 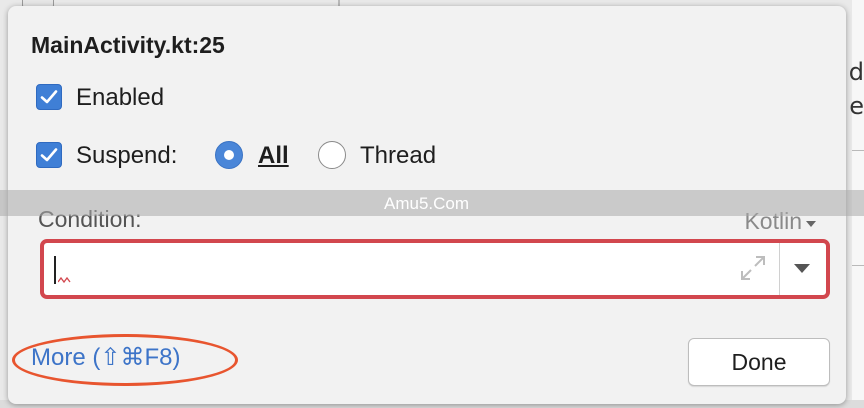 I want to click on enabled-label: Enabled, so click(x=120, y=97).